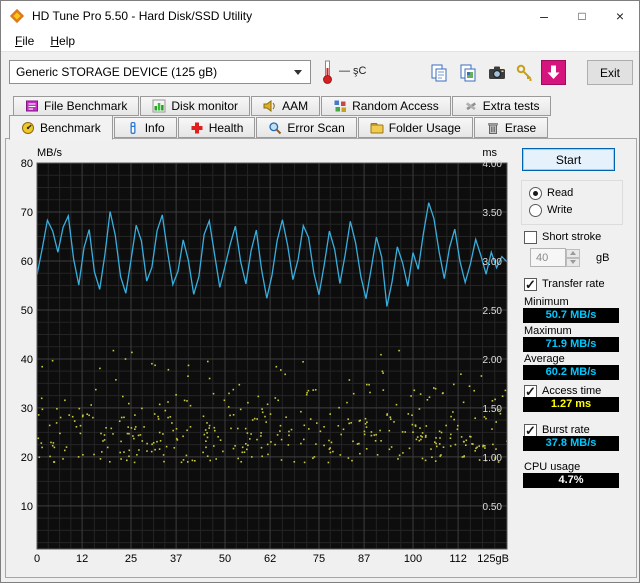  I want to click on tab-label: Random Access, so click(395, 106).